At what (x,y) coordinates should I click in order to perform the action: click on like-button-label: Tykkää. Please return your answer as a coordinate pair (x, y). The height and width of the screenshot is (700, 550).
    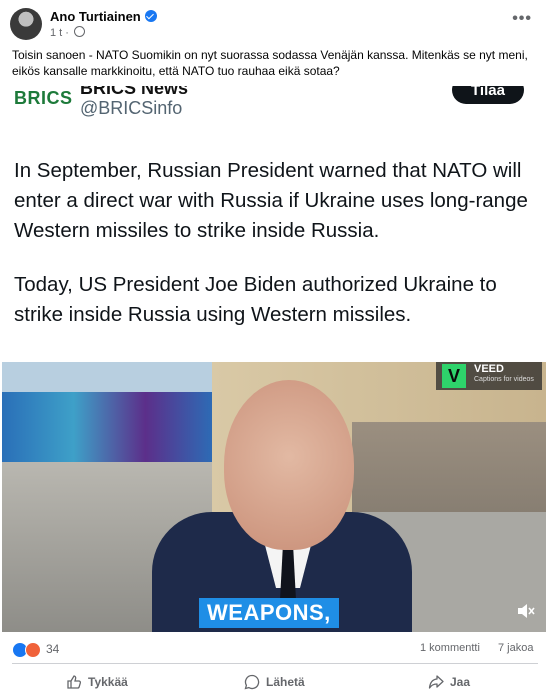
    Looking at the image, I should click on (108, 682).